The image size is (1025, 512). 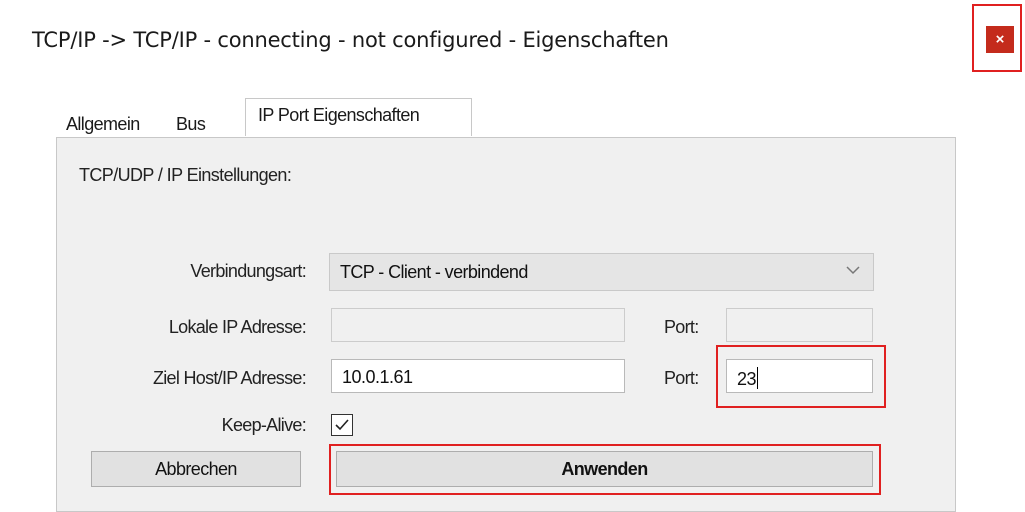 What do you see at coordinates (681, 327) in the screenshot?
I see `local-port-label: Port:` at bounding box center [681, 327].